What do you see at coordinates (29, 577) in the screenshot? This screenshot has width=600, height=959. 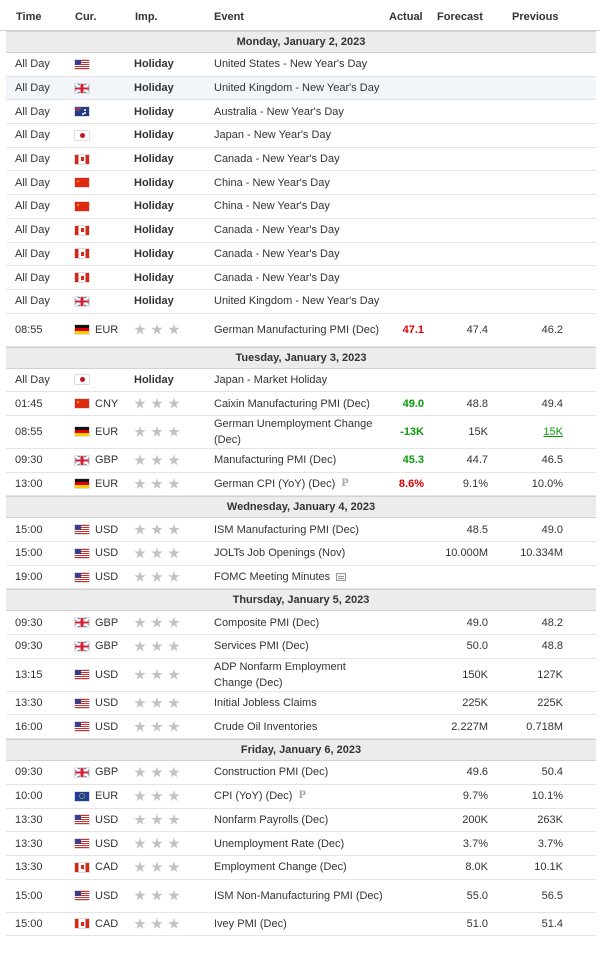 I see `event-time: 19:00` at bounding box center [29, 577].